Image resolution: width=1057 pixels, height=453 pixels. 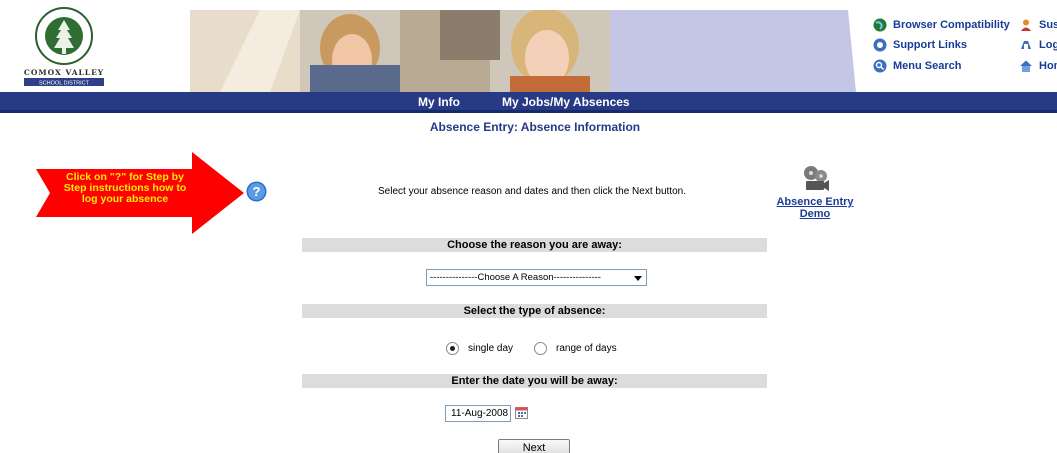 I want to click on user-name: Susa, so click(x=1048, y=25).